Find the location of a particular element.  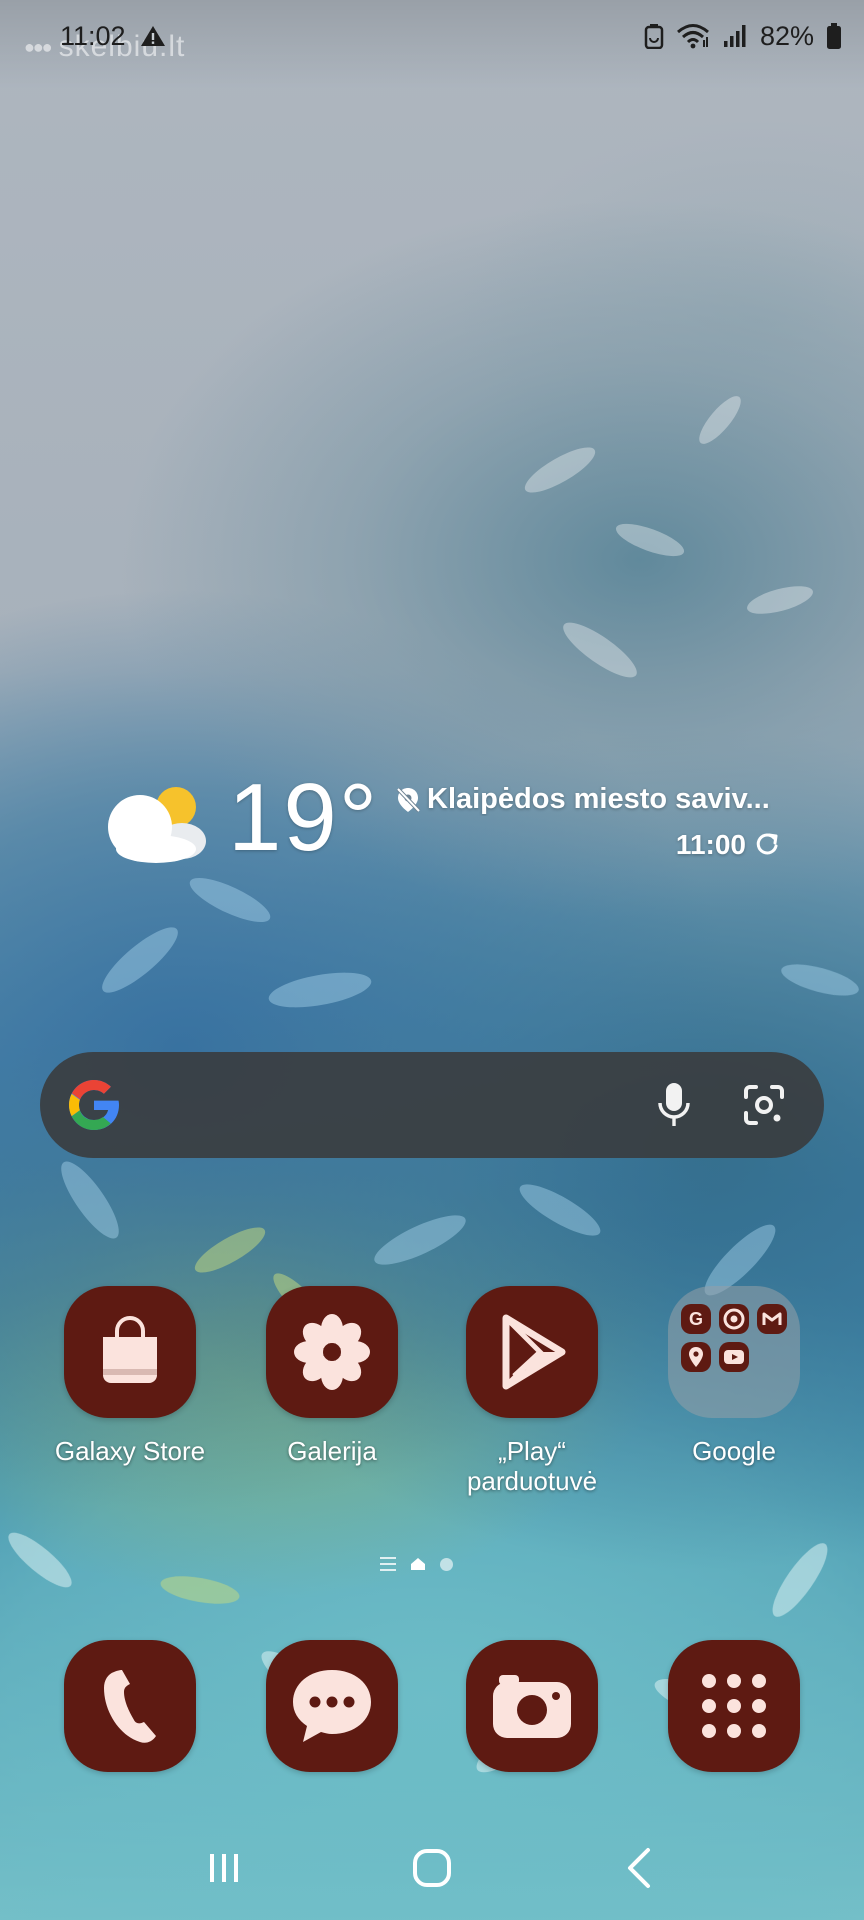

maps-pin-icon is located at coordinates (696, 1357).